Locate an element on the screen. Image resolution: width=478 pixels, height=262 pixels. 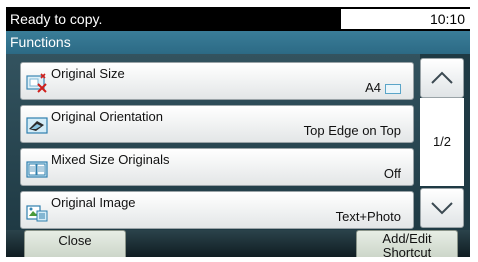
row-label: Mixed Size Originals is located at coordinates (110, 159).